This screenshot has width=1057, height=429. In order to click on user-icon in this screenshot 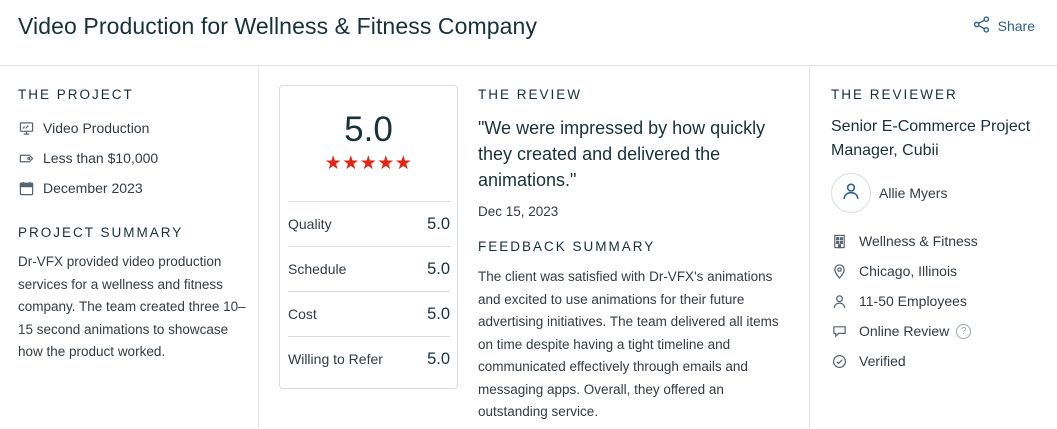, I will do `click(851, 193)`.